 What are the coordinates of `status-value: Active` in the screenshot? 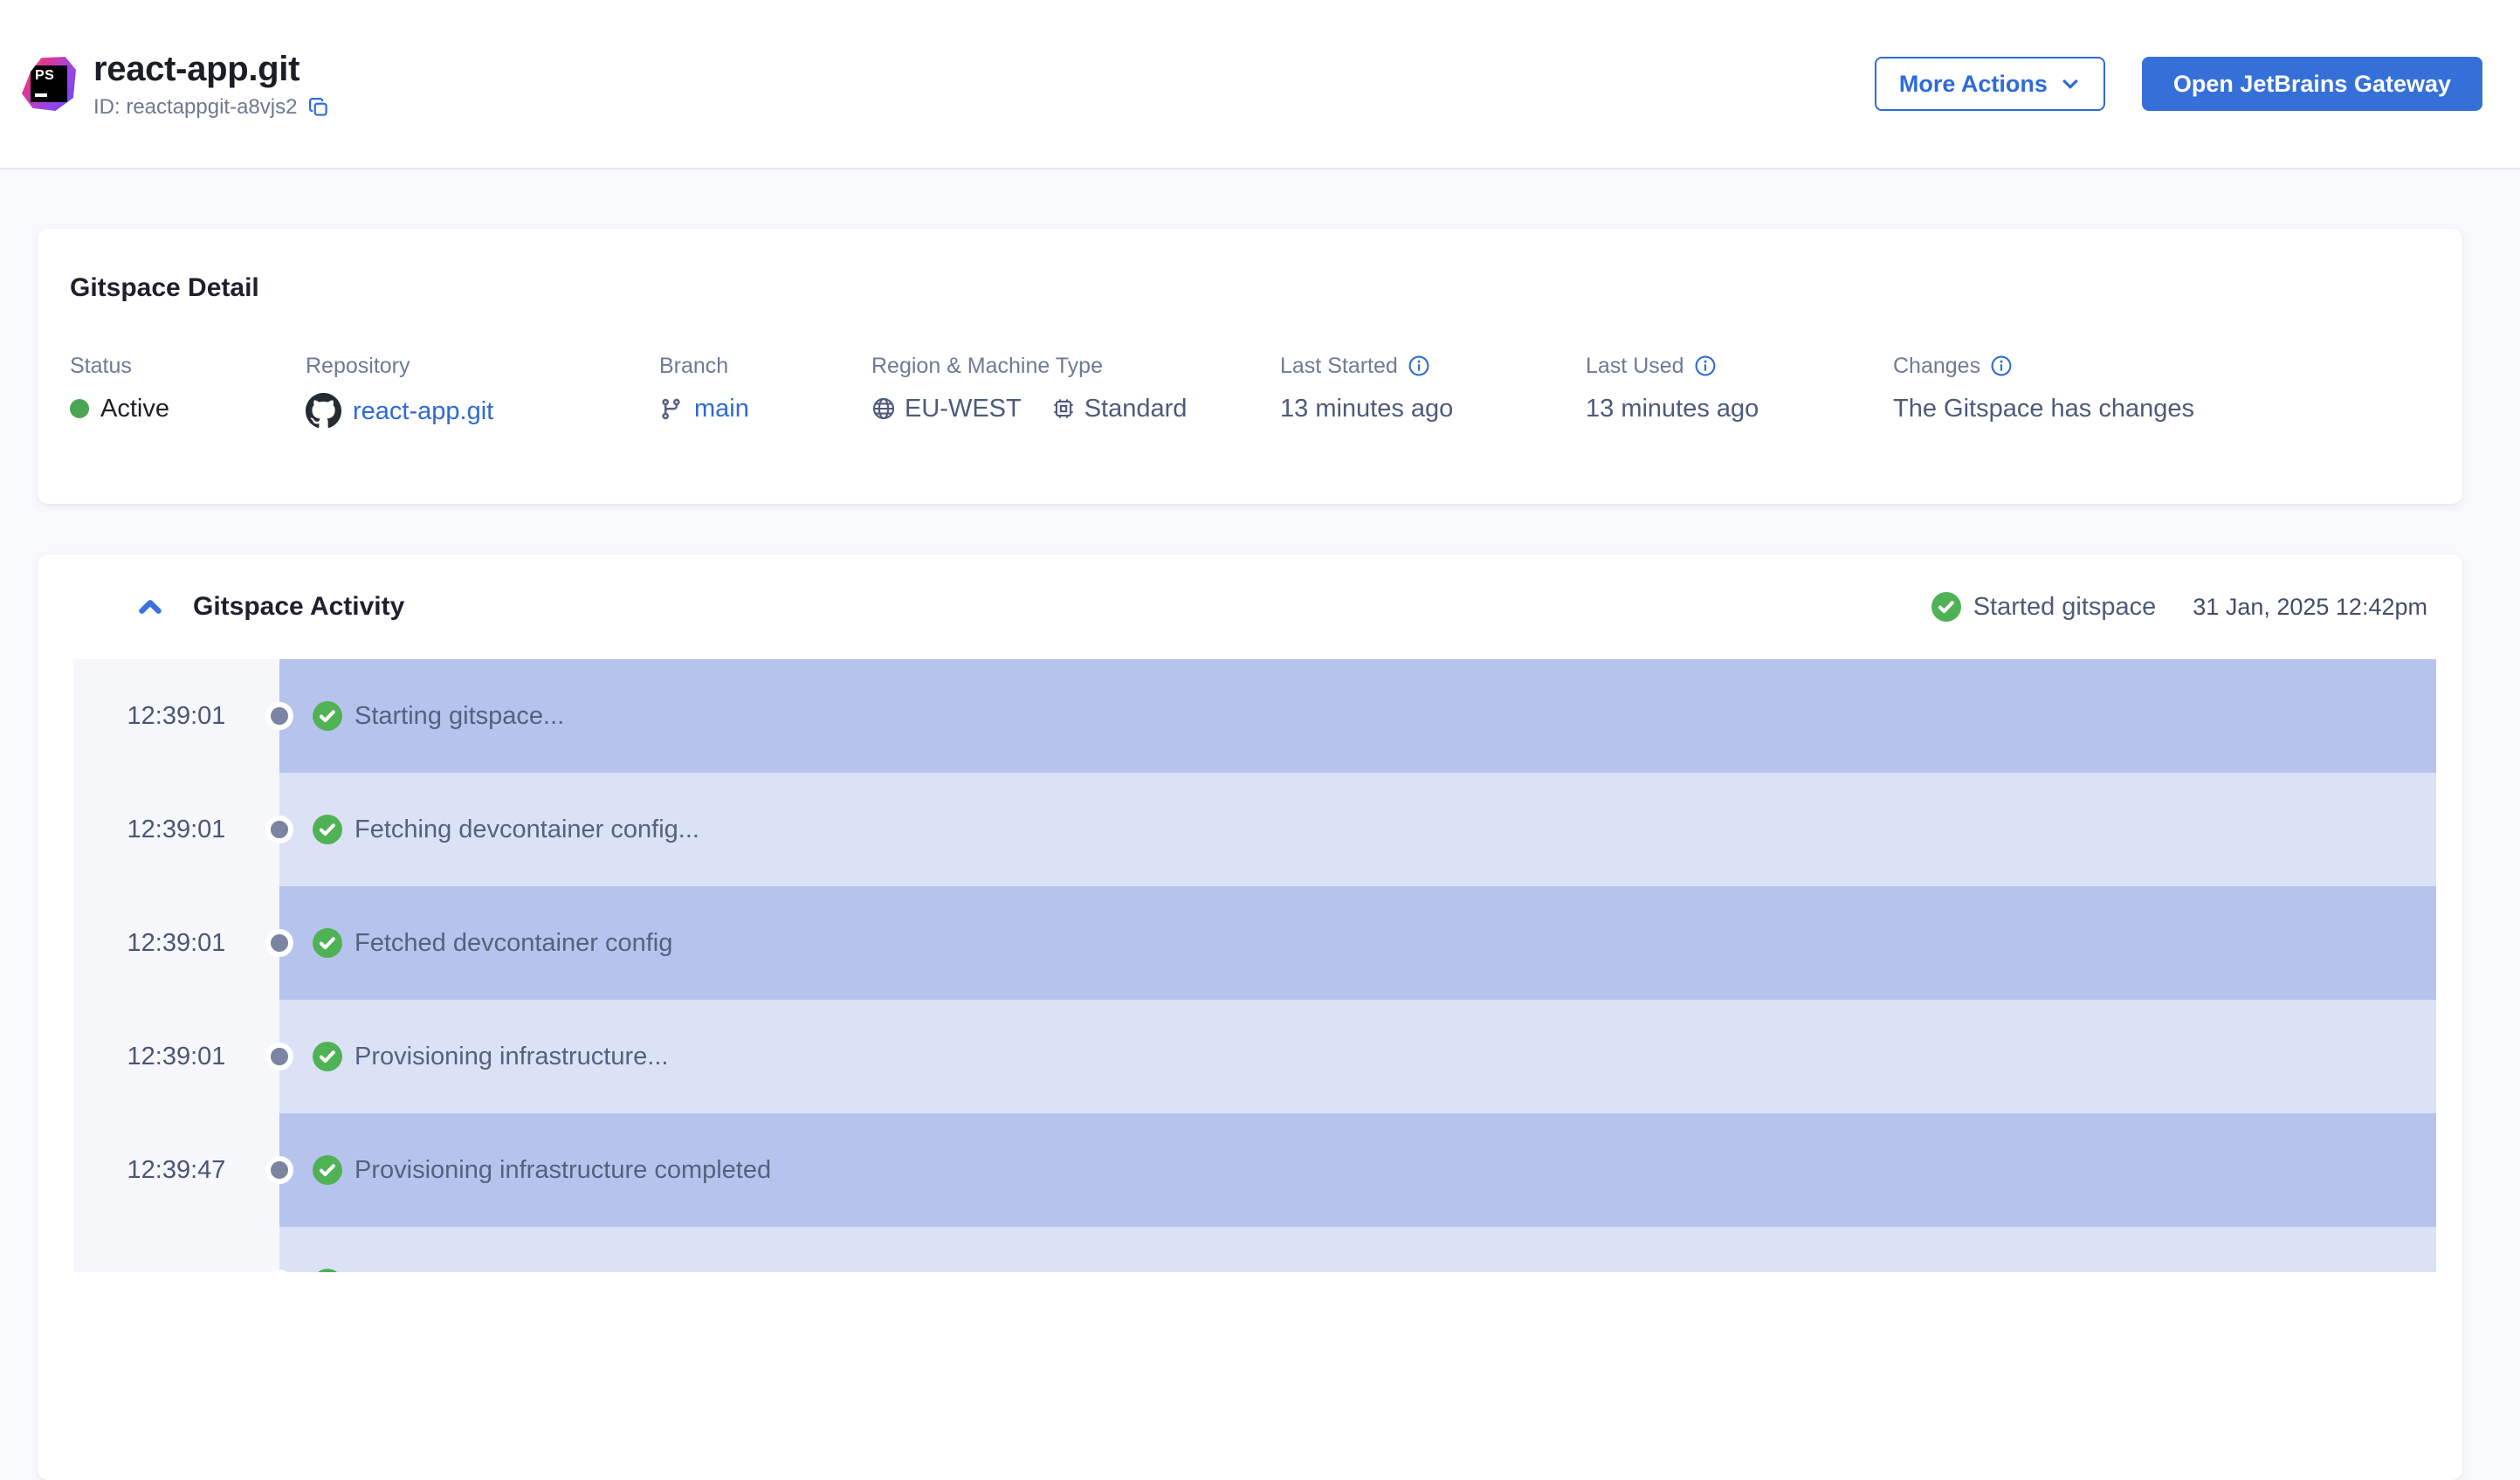 It's located at (134, 409).